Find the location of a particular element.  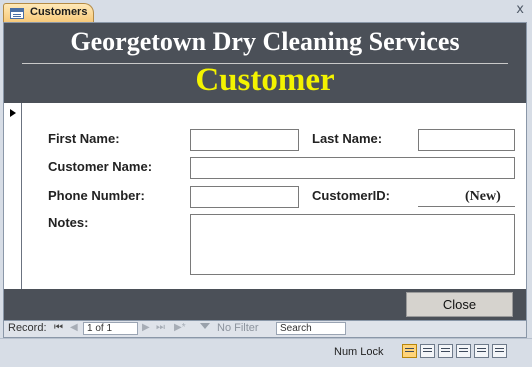

no-filter-button: No Filter is located at coordinates (238, 328).